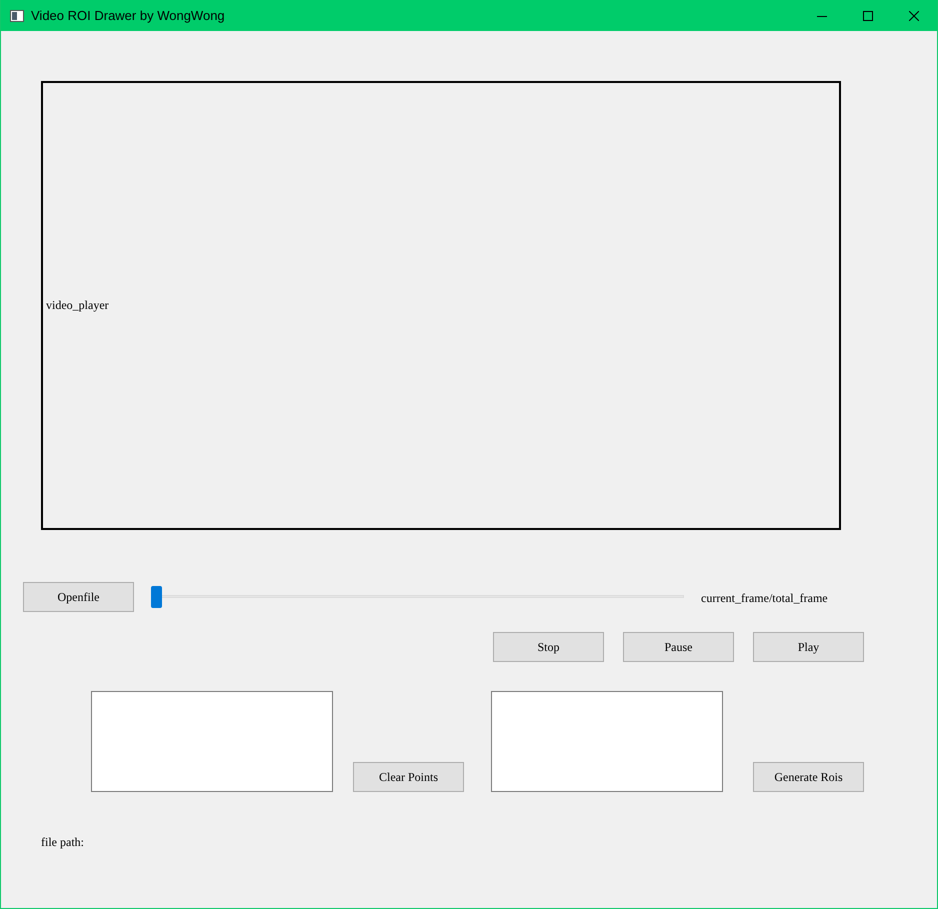 Image resolution: width=938 pixels, height=909 pixels. What do you see at coordinates (77, 305) in the screenshot?
I see `video-label: video_player` at bounding box center [77, 305].